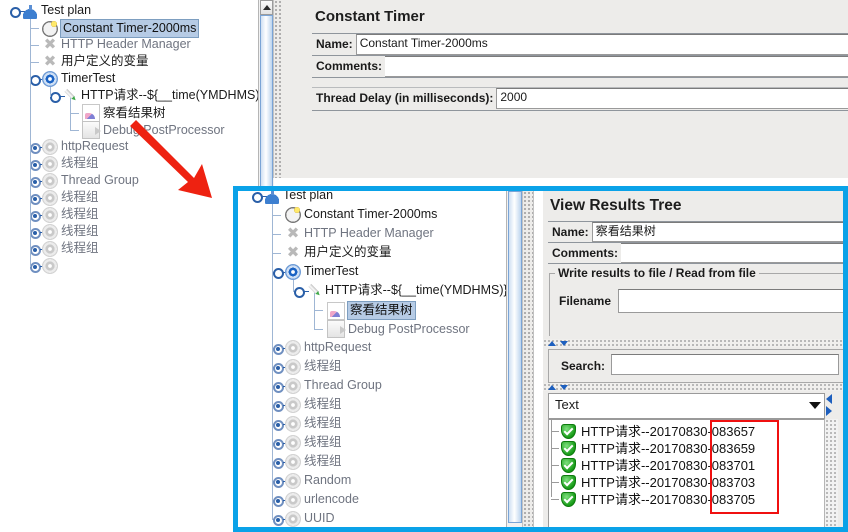 This screenshot has width=848, height=532. I want to click on gear-blue-icon, so click(293, 271).